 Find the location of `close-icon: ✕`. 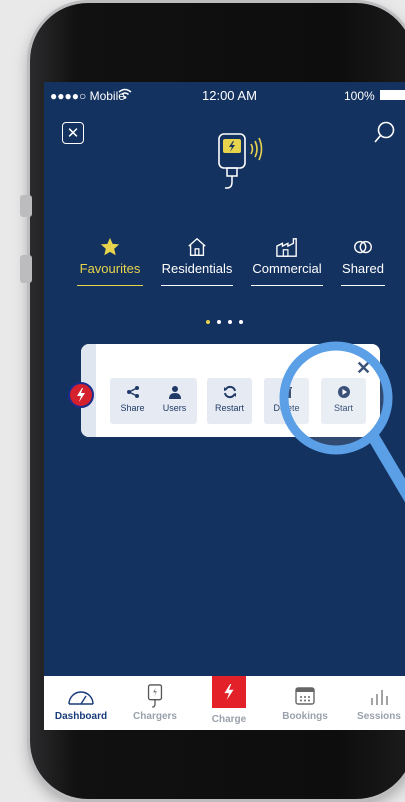

close-icon: ✕ is located at coordinates (73, 133).